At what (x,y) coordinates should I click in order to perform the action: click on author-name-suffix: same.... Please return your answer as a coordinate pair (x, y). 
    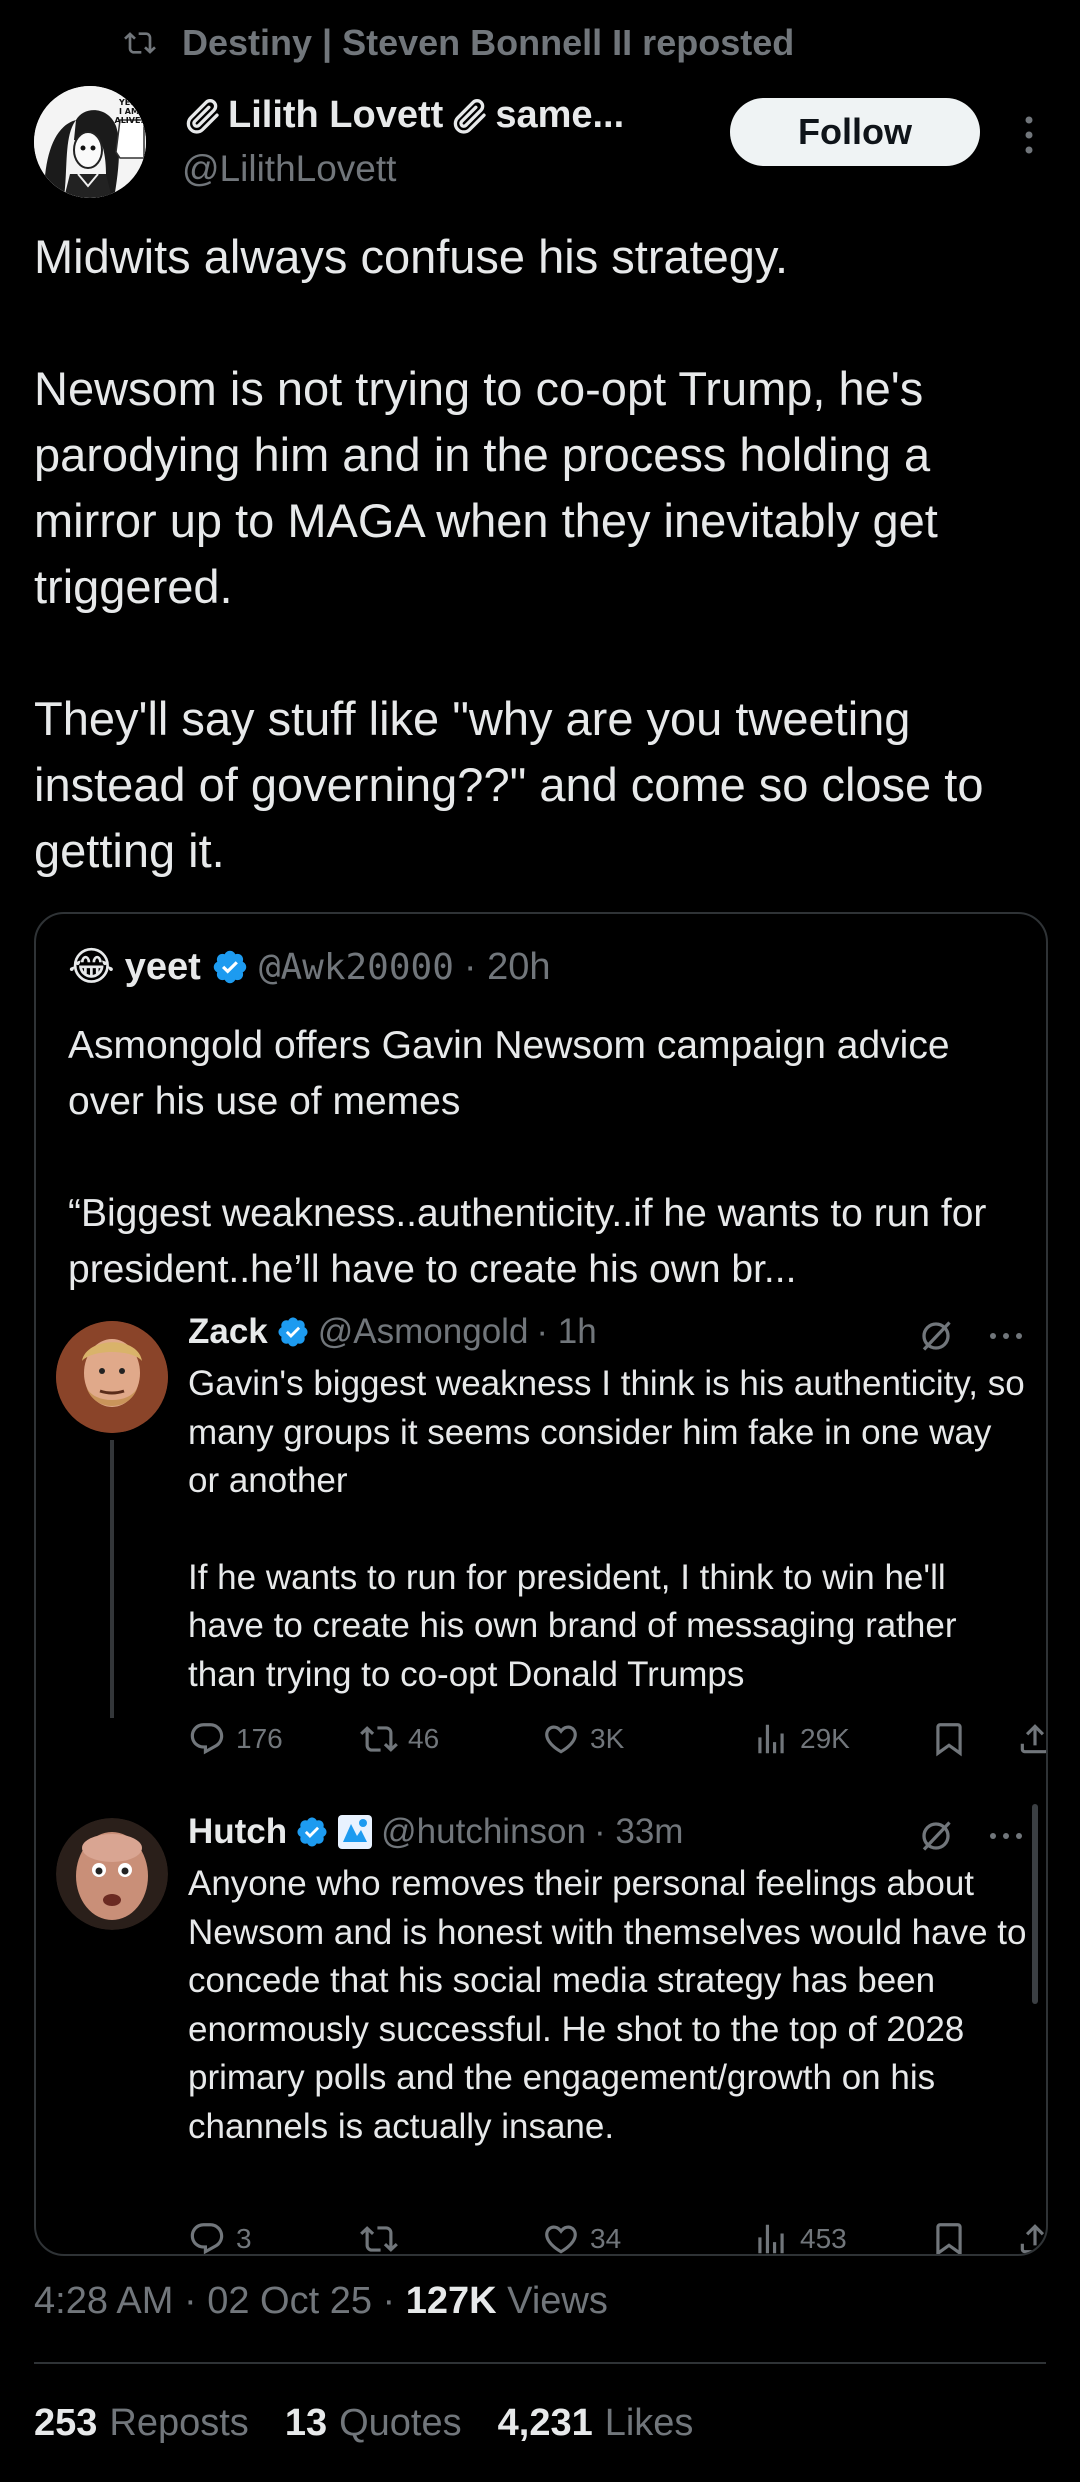
    Looking at the image, I should click on (560, 115).